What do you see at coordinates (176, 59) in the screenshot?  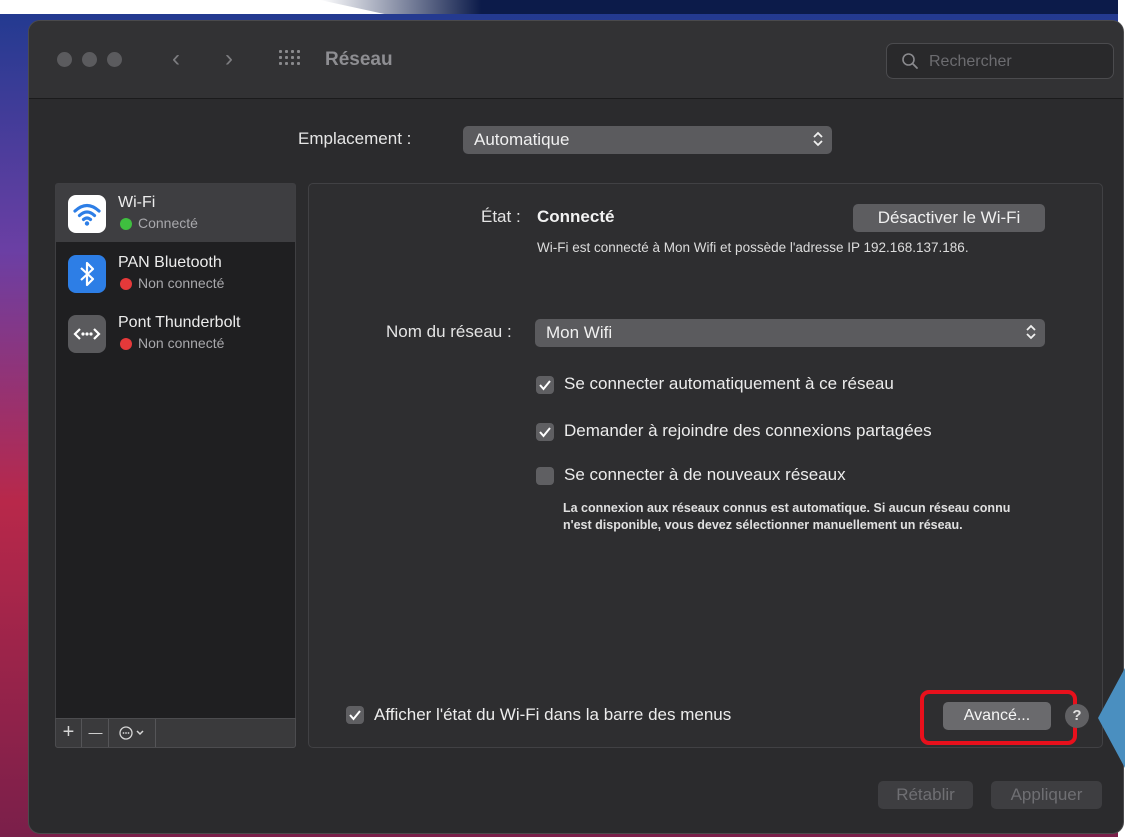 I see `back-arrow-icon: ‹` at bounding box center [176, 59].